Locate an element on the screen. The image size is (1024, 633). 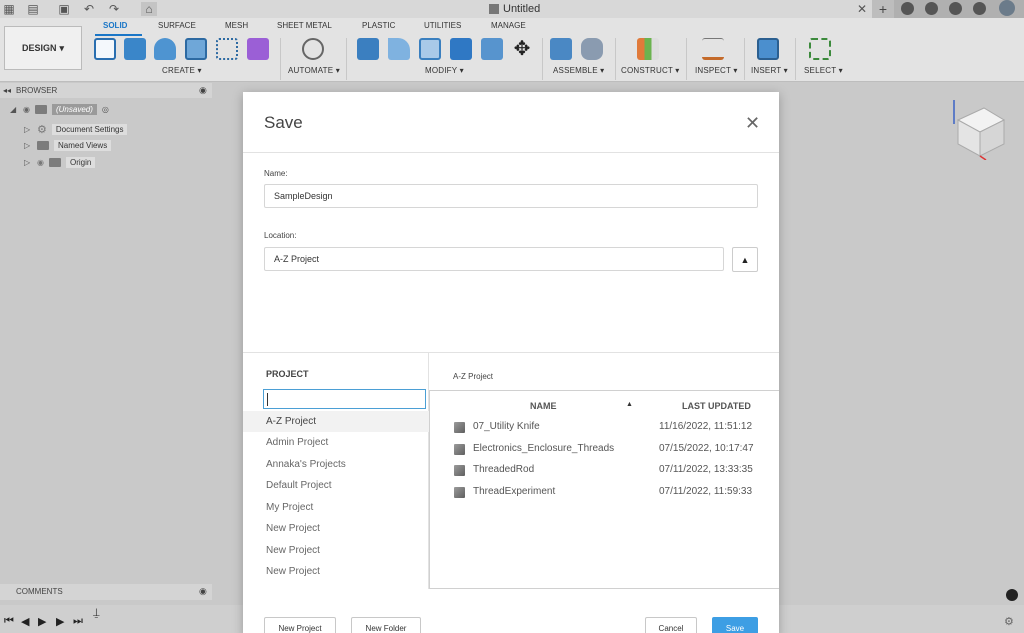
sort-ascending-icon: ▲ is located at coordinates (629, 404).